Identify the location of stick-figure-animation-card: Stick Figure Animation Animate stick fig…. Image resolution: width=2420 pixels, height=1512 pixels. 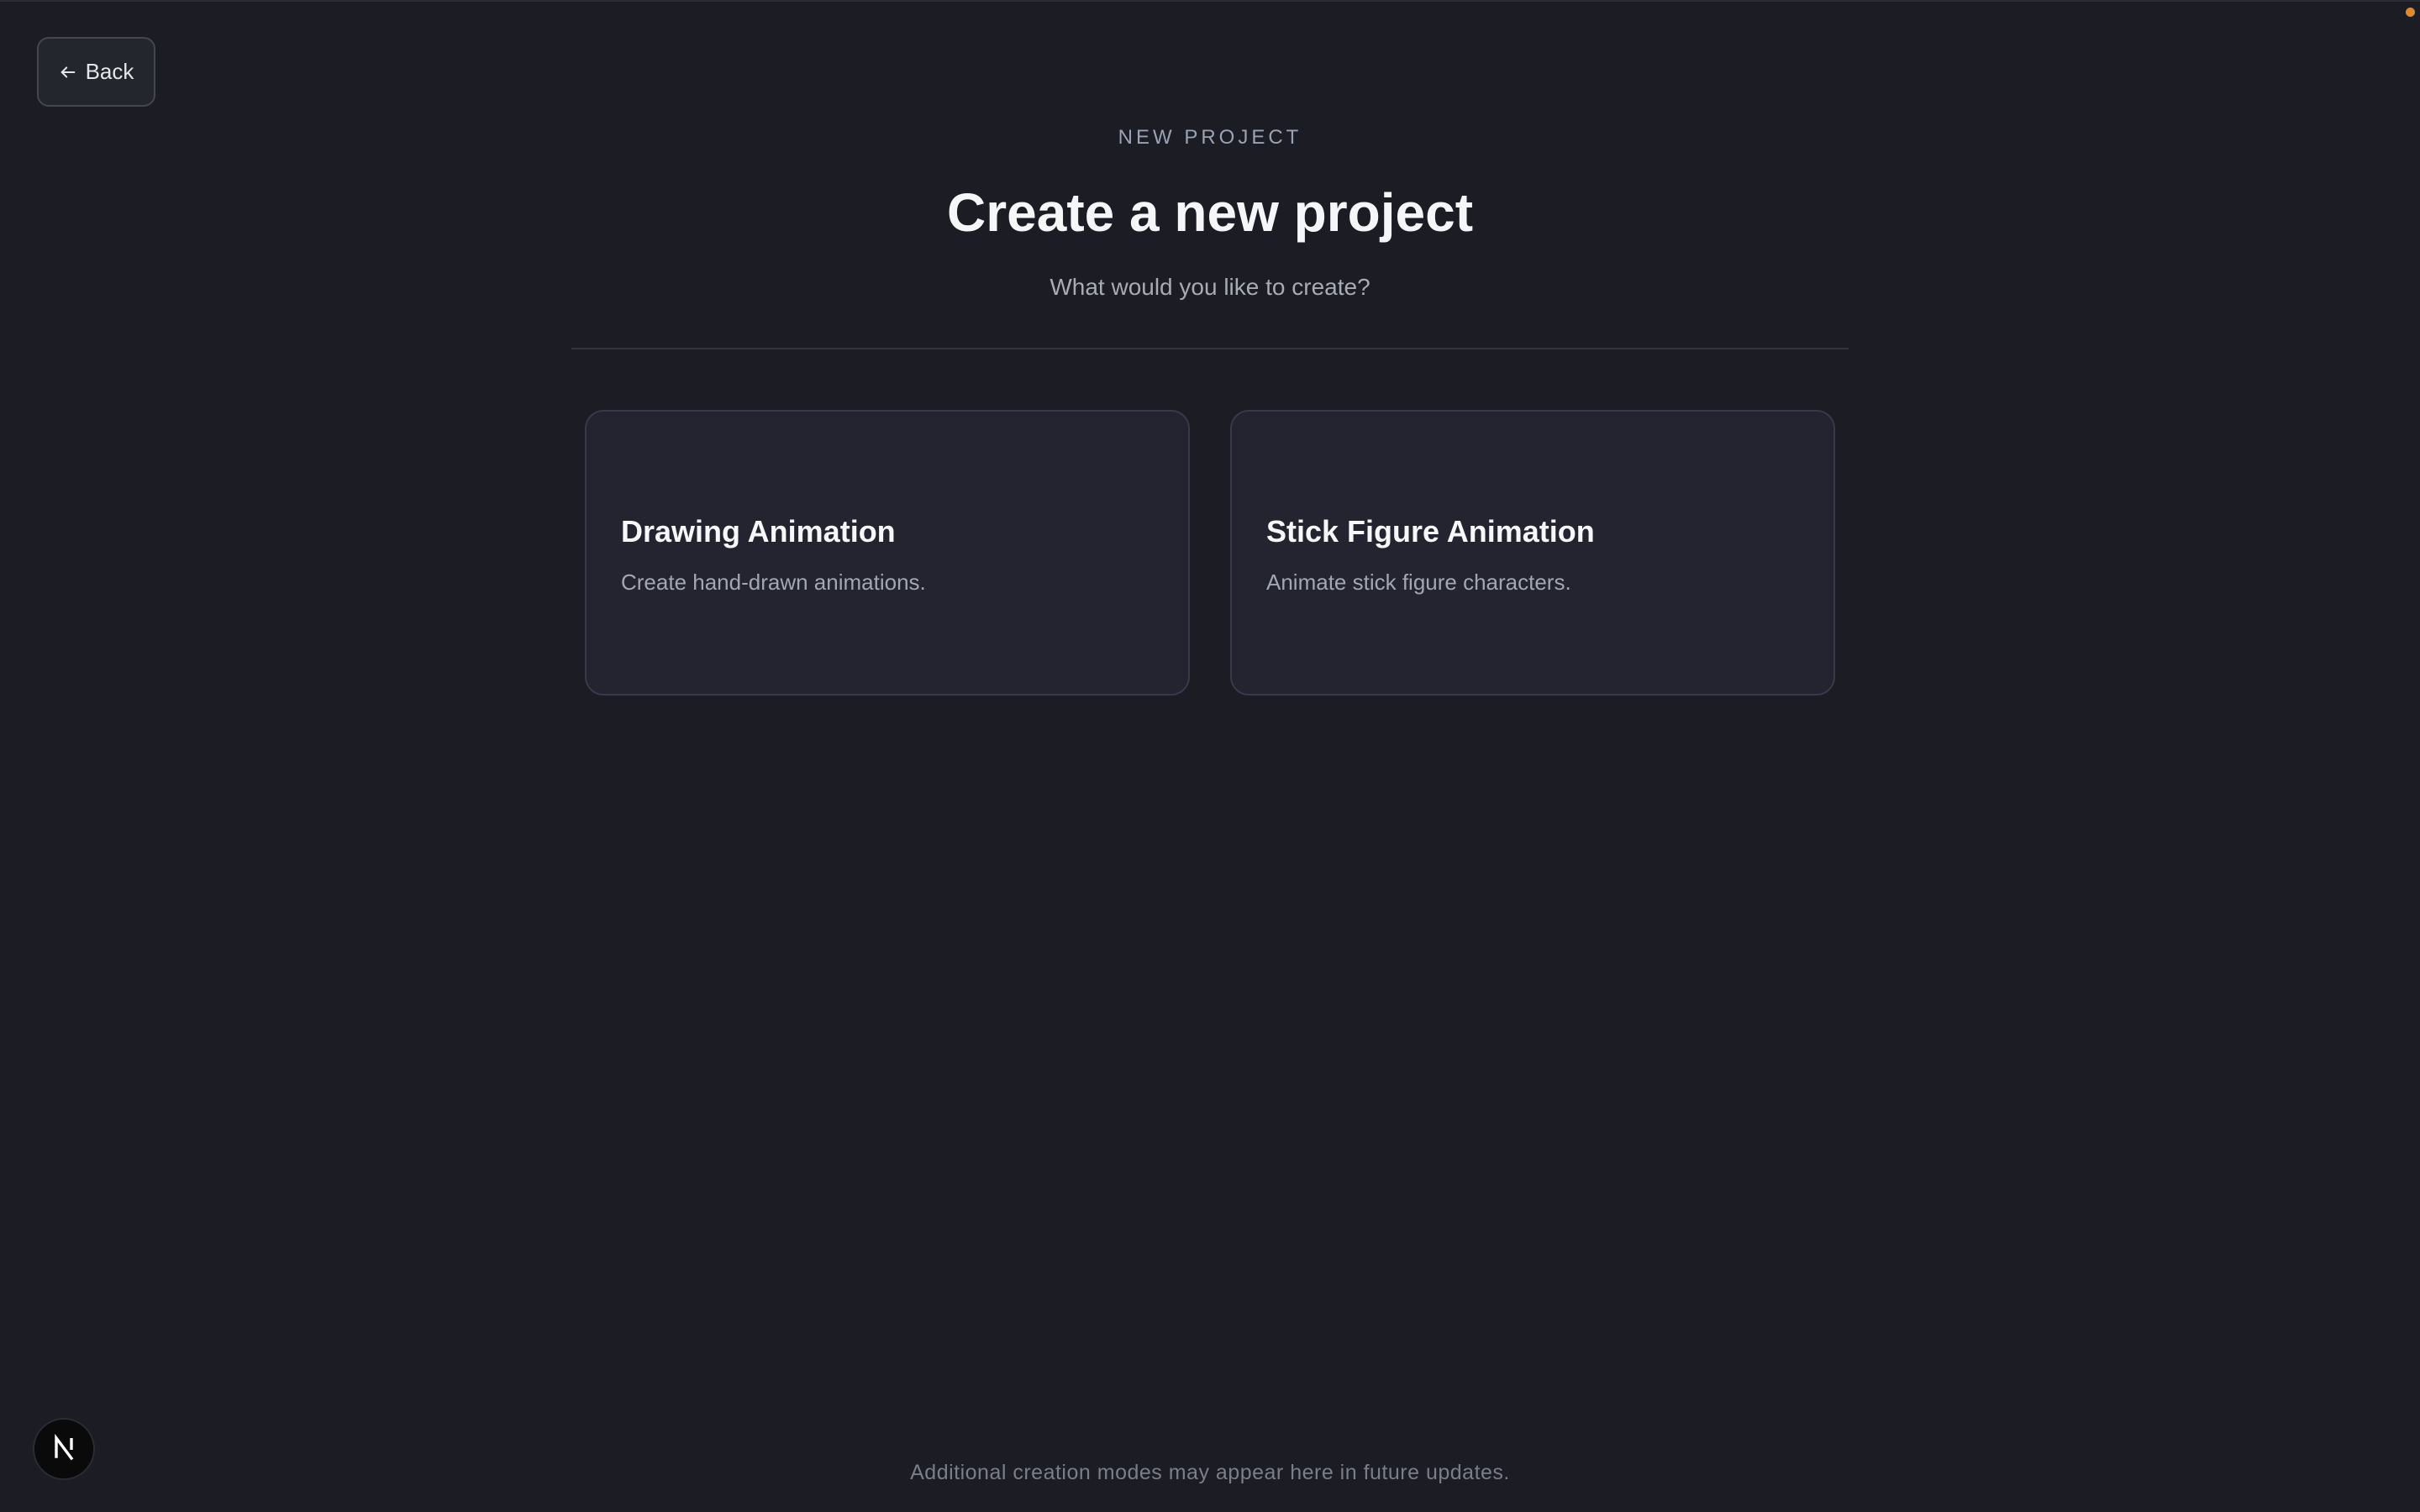
(1532, 553).